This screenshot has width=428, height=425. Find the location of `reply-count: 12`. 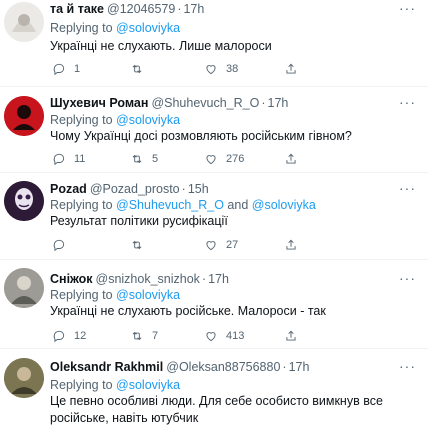

reply-count: 12 is located at coordinates (80, 336).